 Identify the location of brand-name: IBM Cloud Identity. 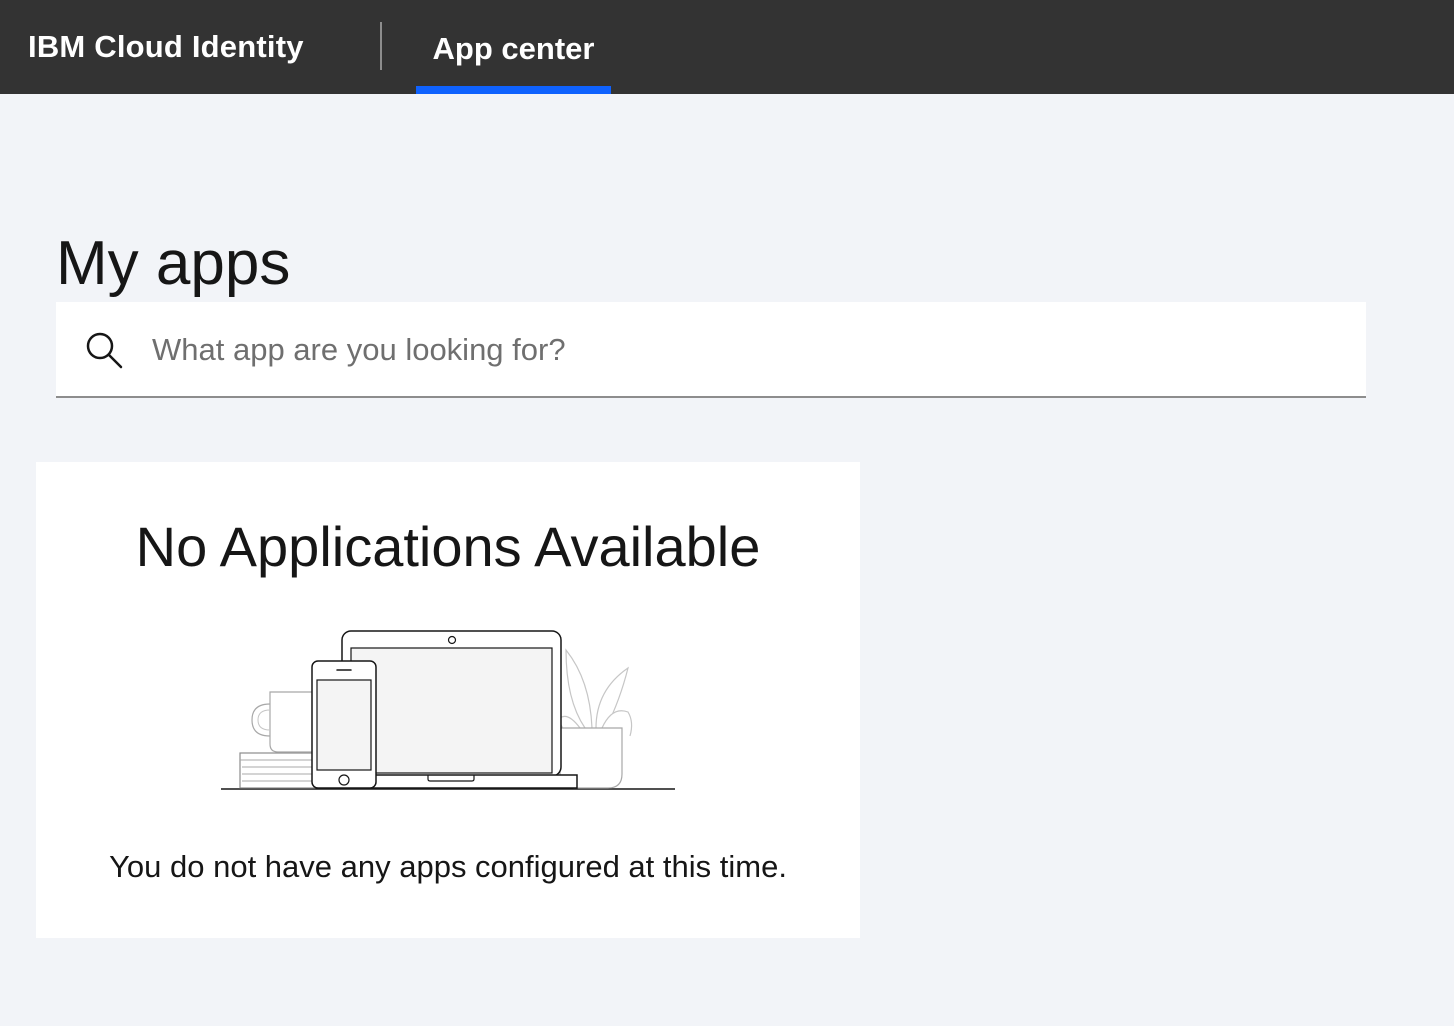
(166, 47).